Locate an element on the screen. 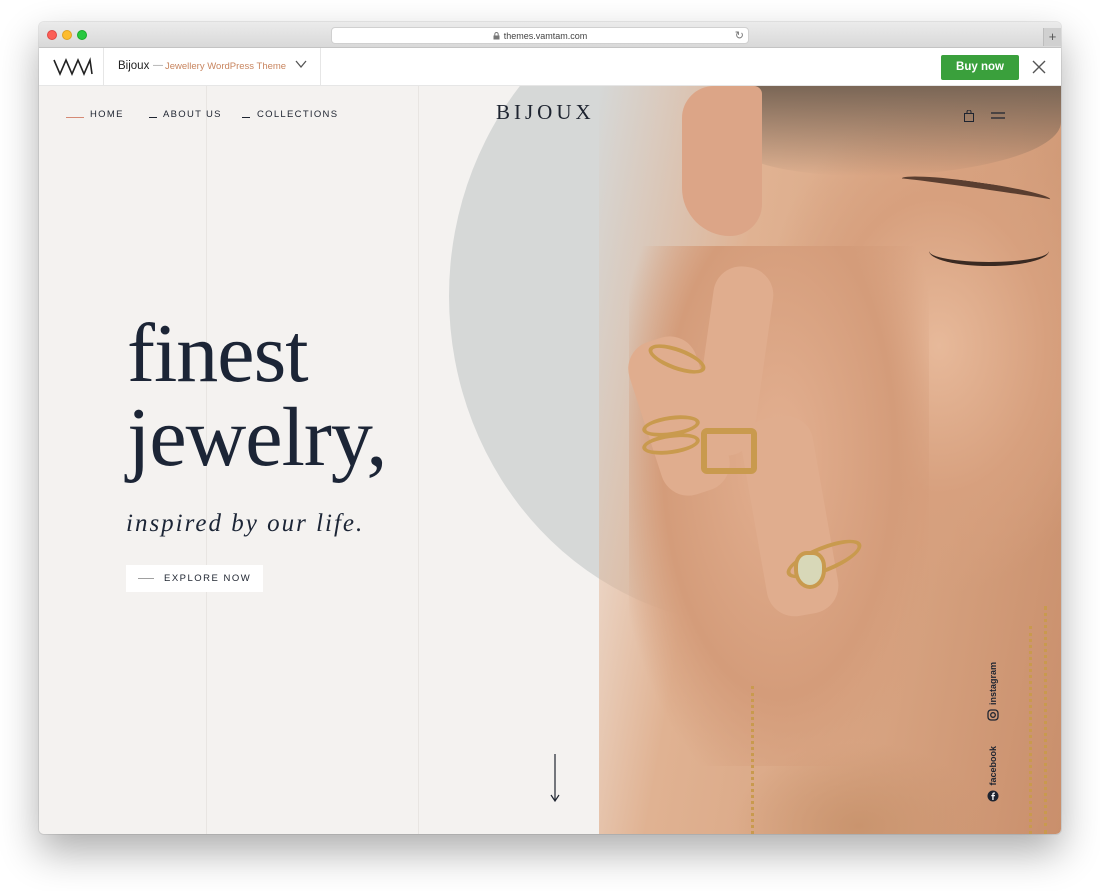  explore-now-button: EXPLORE NOW is located at coordinates (194, 578).